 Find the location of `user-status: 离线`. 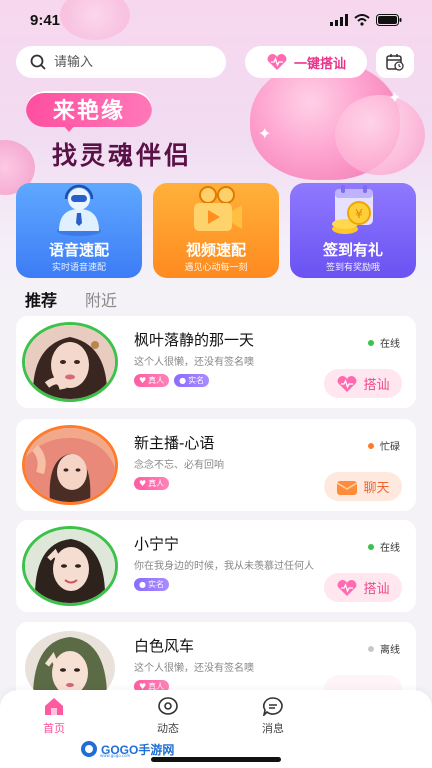

user-status: 离线 is located at coordinates (384, 648).